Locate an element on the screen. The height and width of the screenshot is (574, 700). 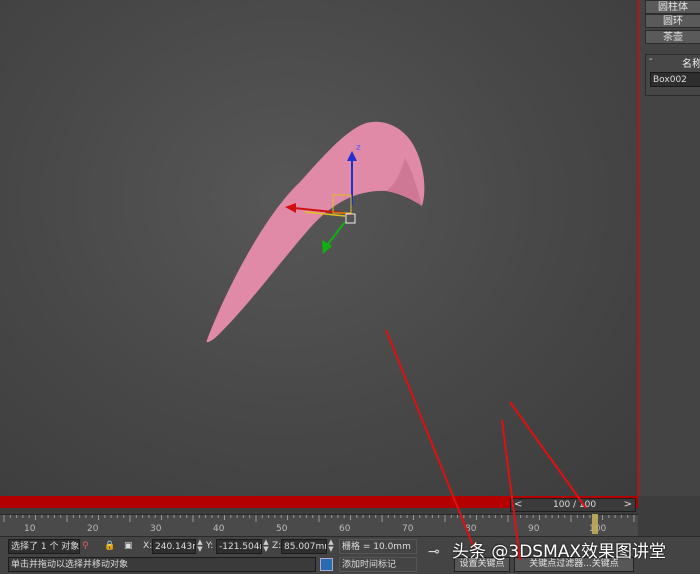
ruler-label: 80 is located at coordinates (471, 529).